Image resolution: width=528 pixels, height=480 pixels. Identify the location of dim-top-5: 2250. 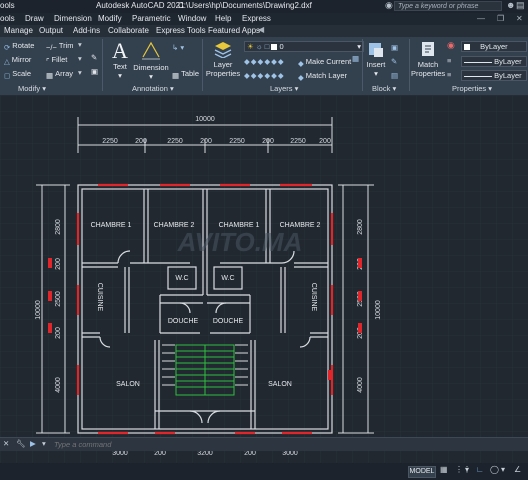
(237, 141).